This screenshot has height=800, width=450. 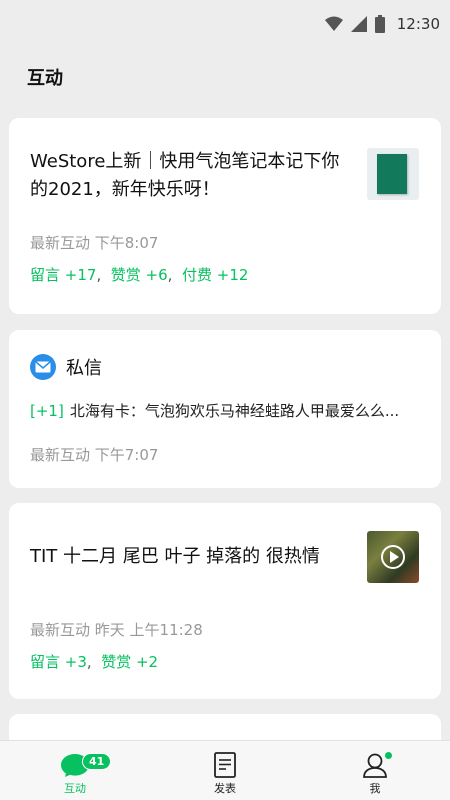 What do you see at coordinates (94, 455) in the screenshot?
I see `latest-interaction-time: 最新互动 下午7:07` at bounding box center [94, 455].